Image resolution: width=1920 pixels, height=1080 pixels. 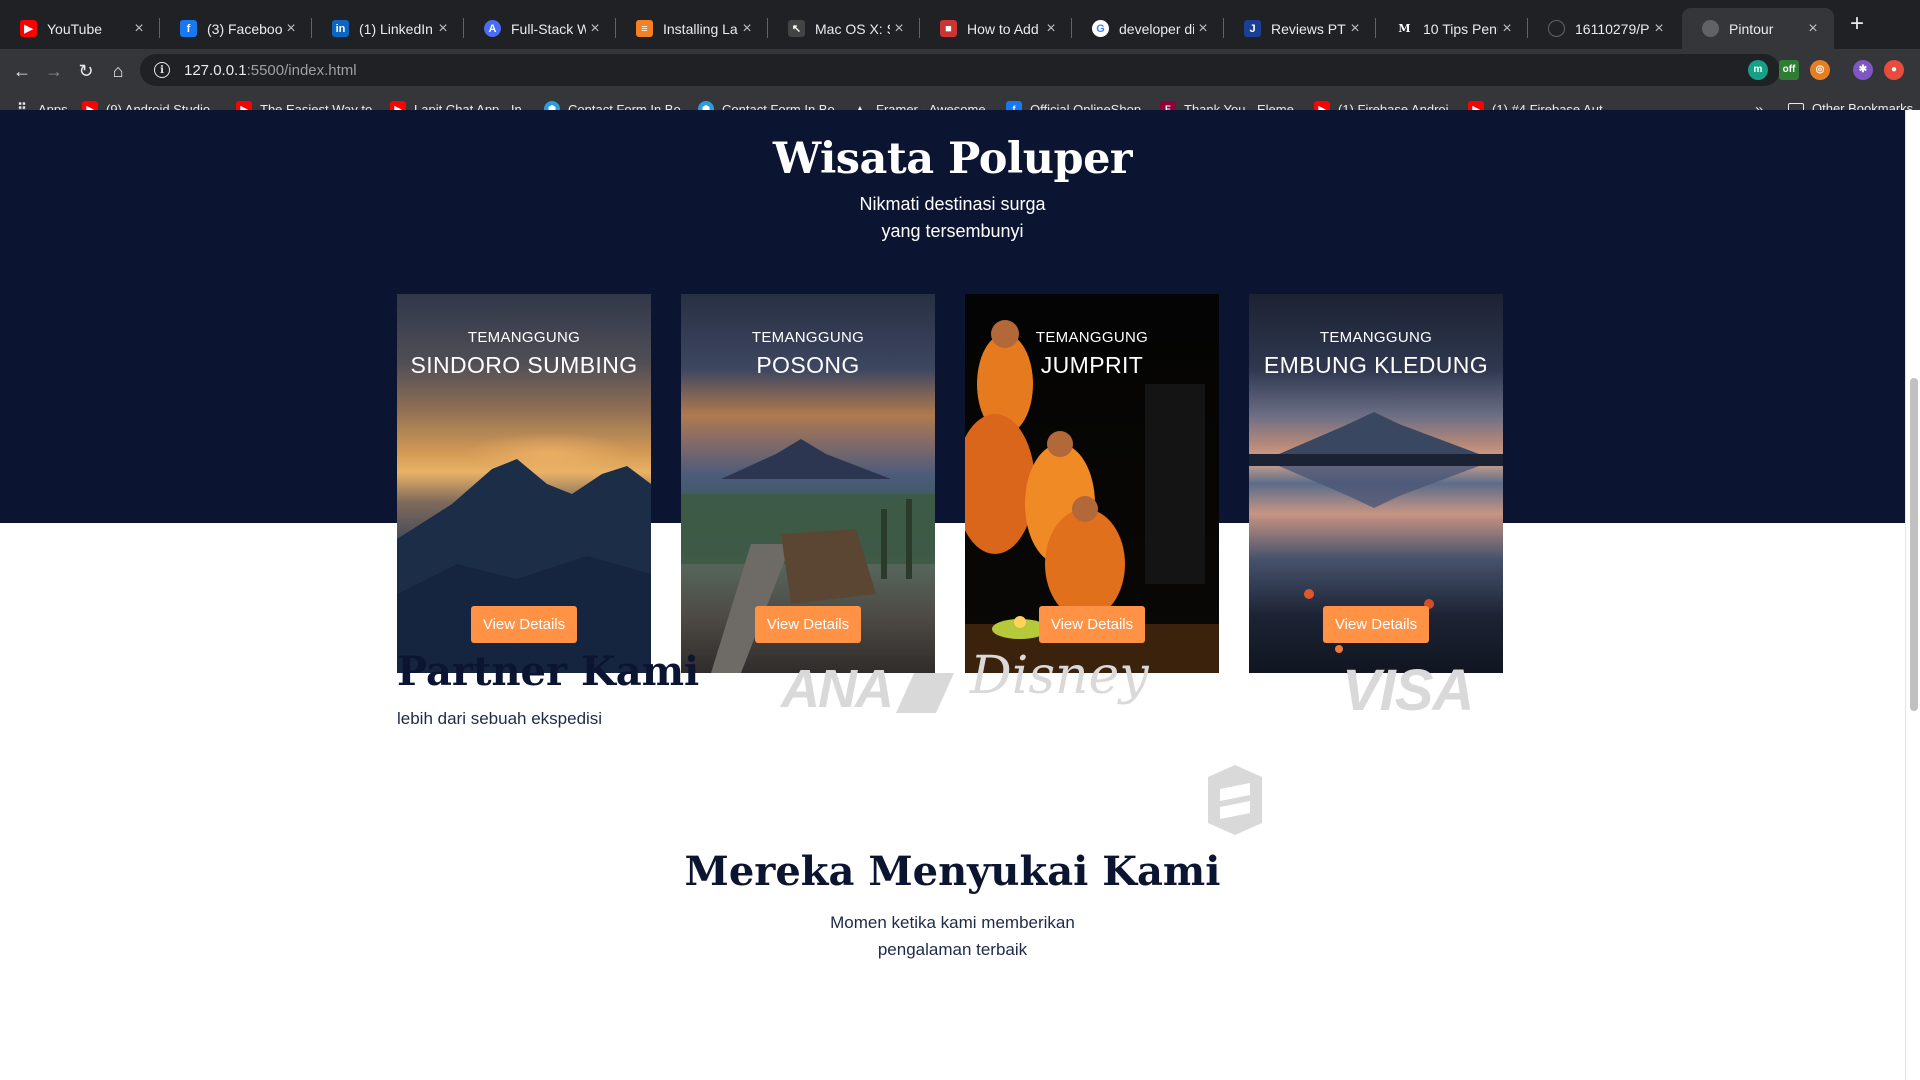 What do you see at coordinates (22, 71) in the screenshot?
I see `back-button: ←` at bounding box center [22, 71].